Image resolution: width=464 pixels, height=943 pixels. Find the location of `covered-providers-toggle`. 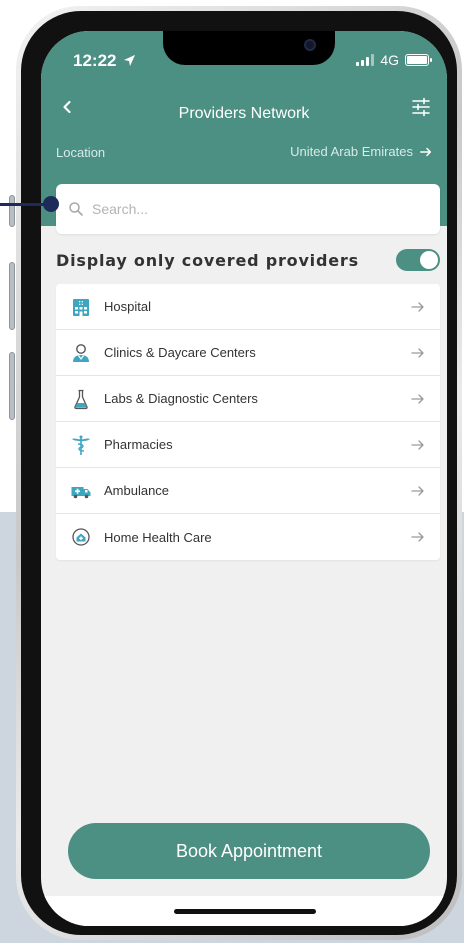

covered-providers-toggle is located at coordinates (418, 260).